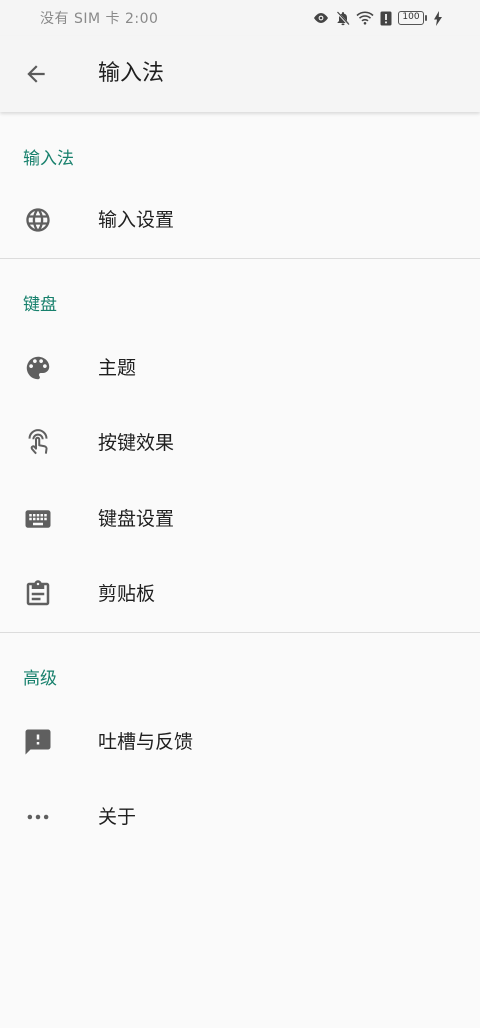  Describe the element at coordinates (40, 679) in the screenshot. I see `section-header-advanced: 高级` at that location.